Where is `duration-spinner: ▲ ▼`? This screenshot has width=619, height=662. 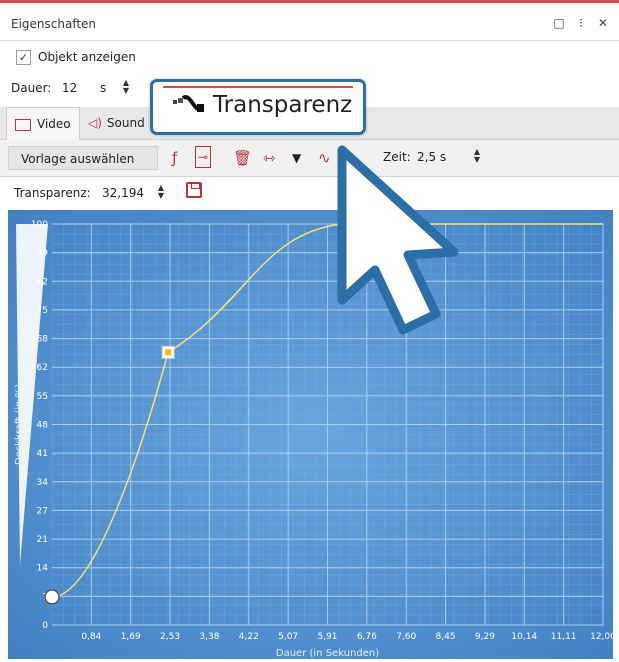
duration-spinner: ▲ ▼ is located at coordinates (126, 87).